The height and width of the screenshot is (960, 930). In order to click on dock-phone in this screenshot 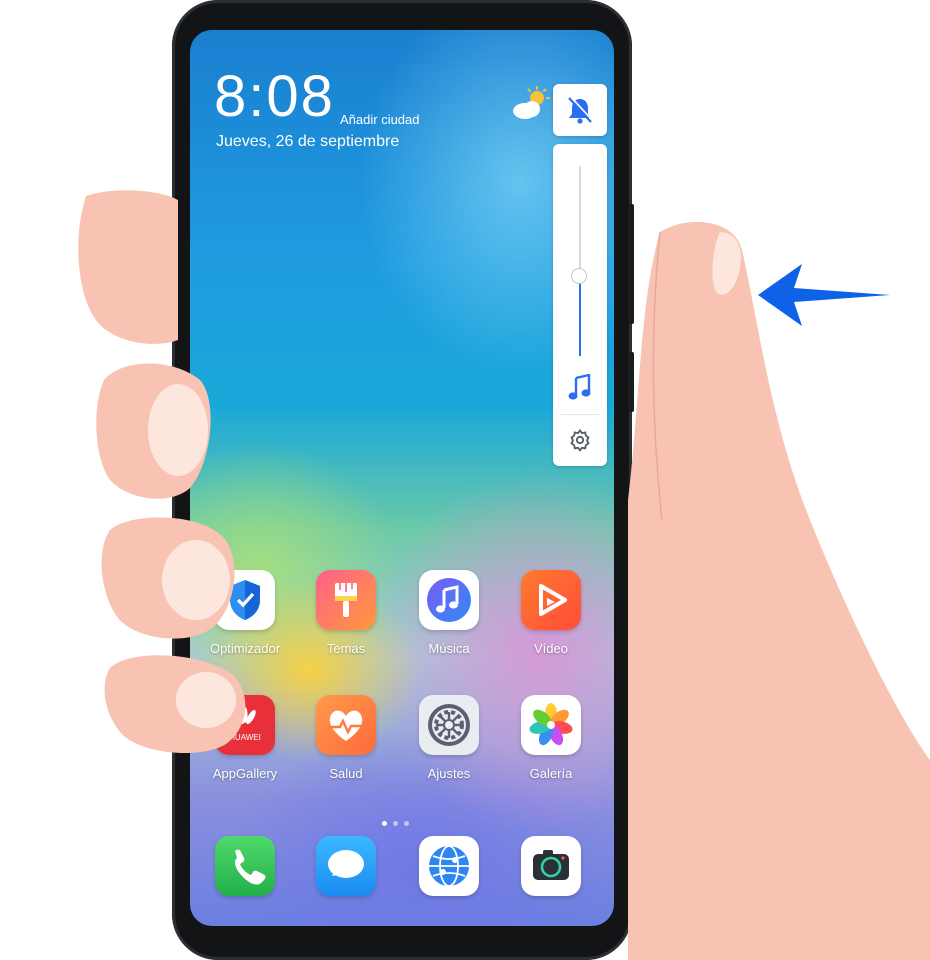, I will do `click(245, 866)`.